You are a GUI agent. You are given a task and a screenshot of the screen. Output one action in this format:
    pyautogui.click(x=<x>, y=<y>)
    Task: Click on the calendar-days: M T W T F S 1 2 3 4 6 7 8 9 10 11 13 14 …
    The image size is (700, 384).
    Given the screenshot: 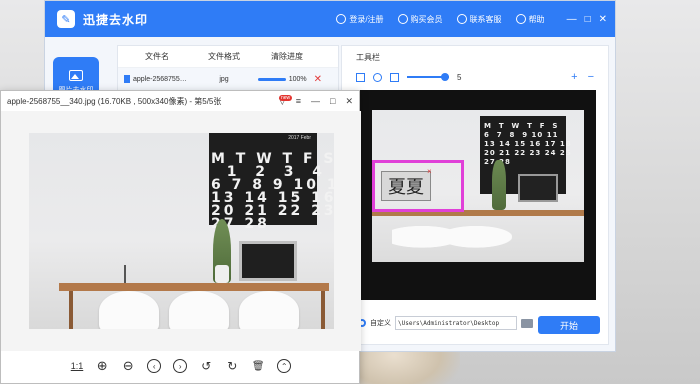 What is the action you would take?
    pyautogui.click(x=272, y=191)
    